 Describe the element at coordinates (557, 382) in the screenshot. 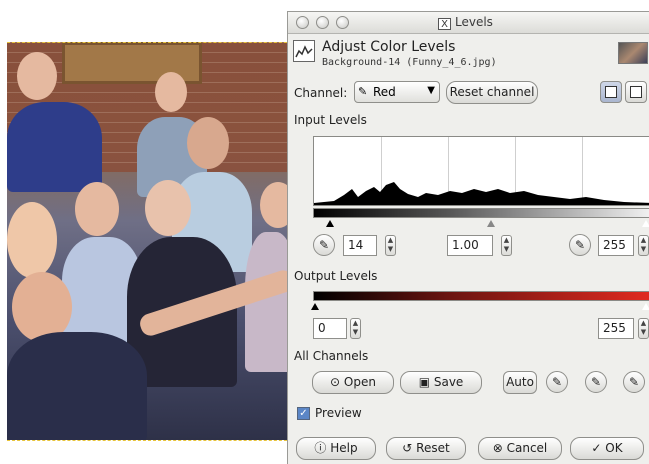

I see `pick-black-all-button: ✎` at that location.